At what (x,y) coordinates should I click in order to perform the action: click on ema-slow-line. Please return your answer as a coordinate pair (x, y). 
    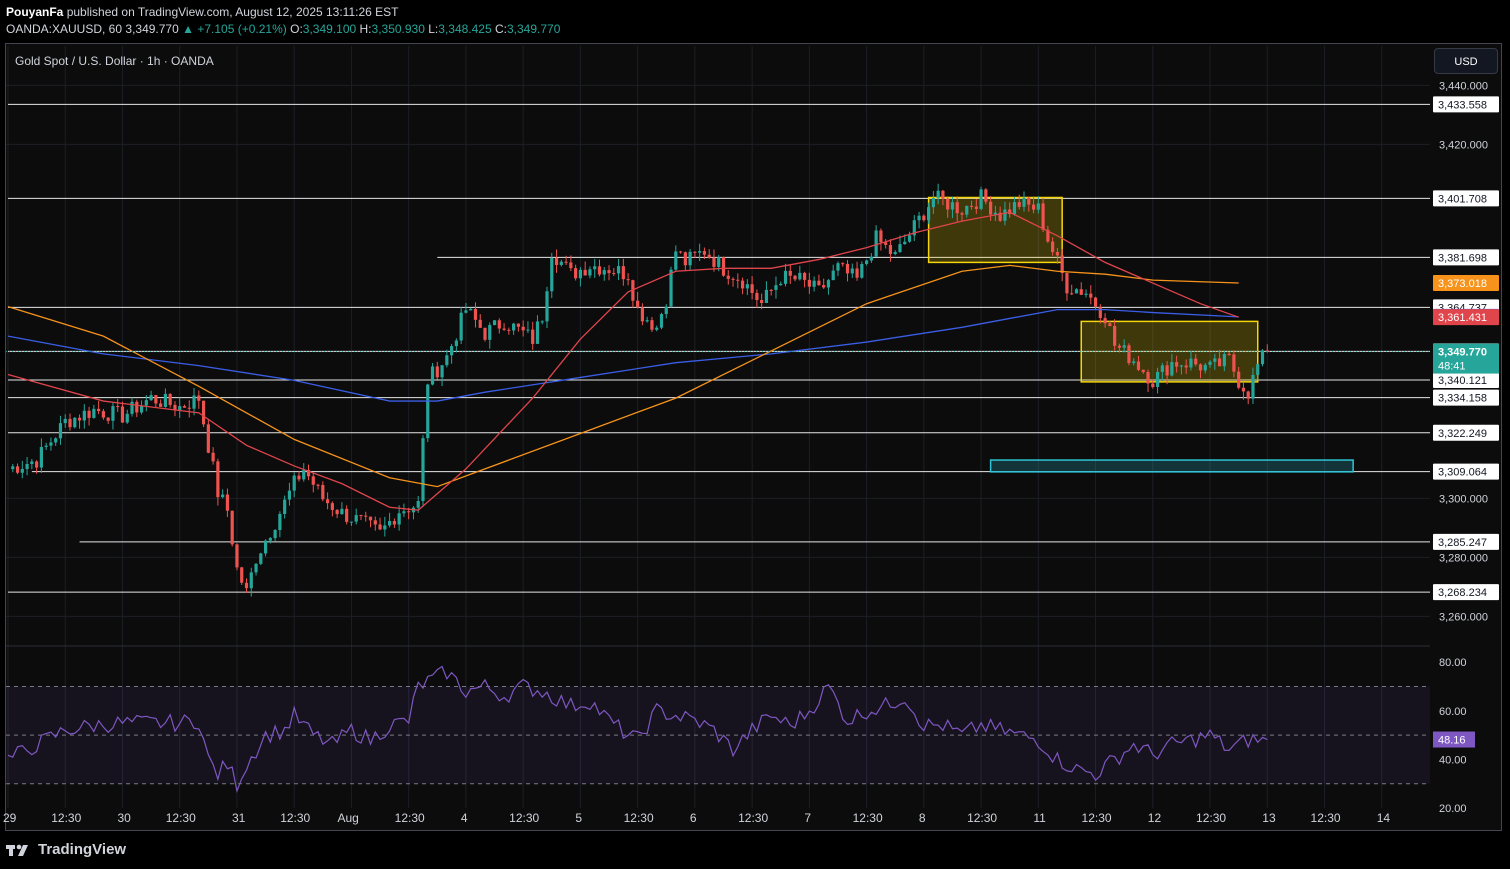
    Looking at the image, I should click on (623, 355).